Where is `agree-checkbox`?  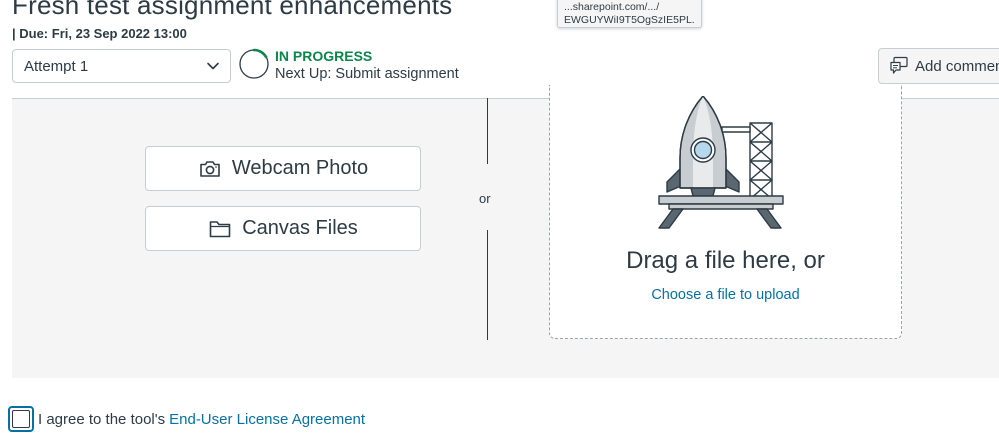
agree-checkbox is located at coordinates (21, 419).